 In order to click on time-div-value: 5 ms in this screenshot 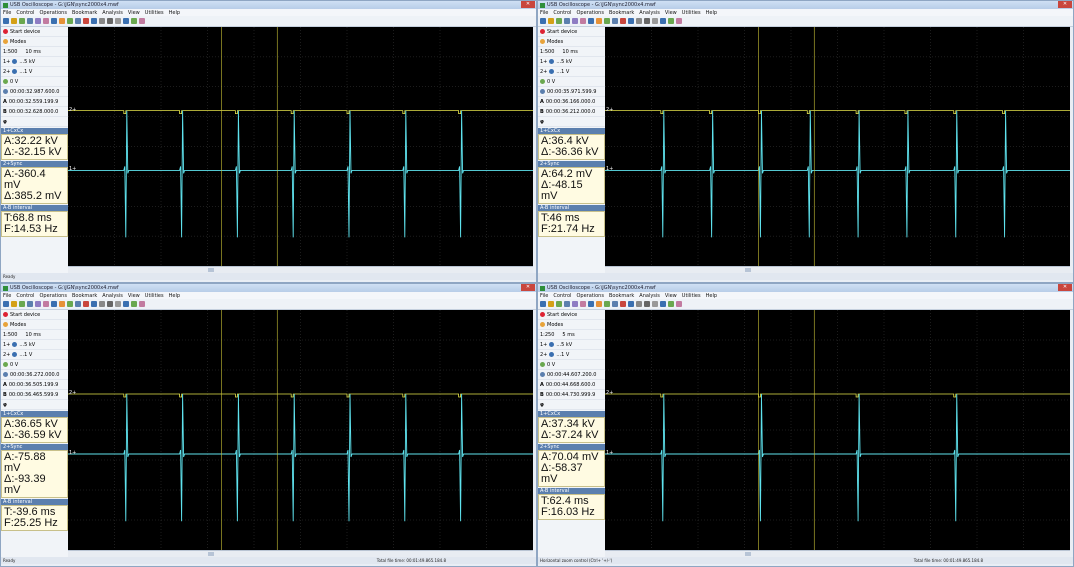, I will do `click(568, 335)`.